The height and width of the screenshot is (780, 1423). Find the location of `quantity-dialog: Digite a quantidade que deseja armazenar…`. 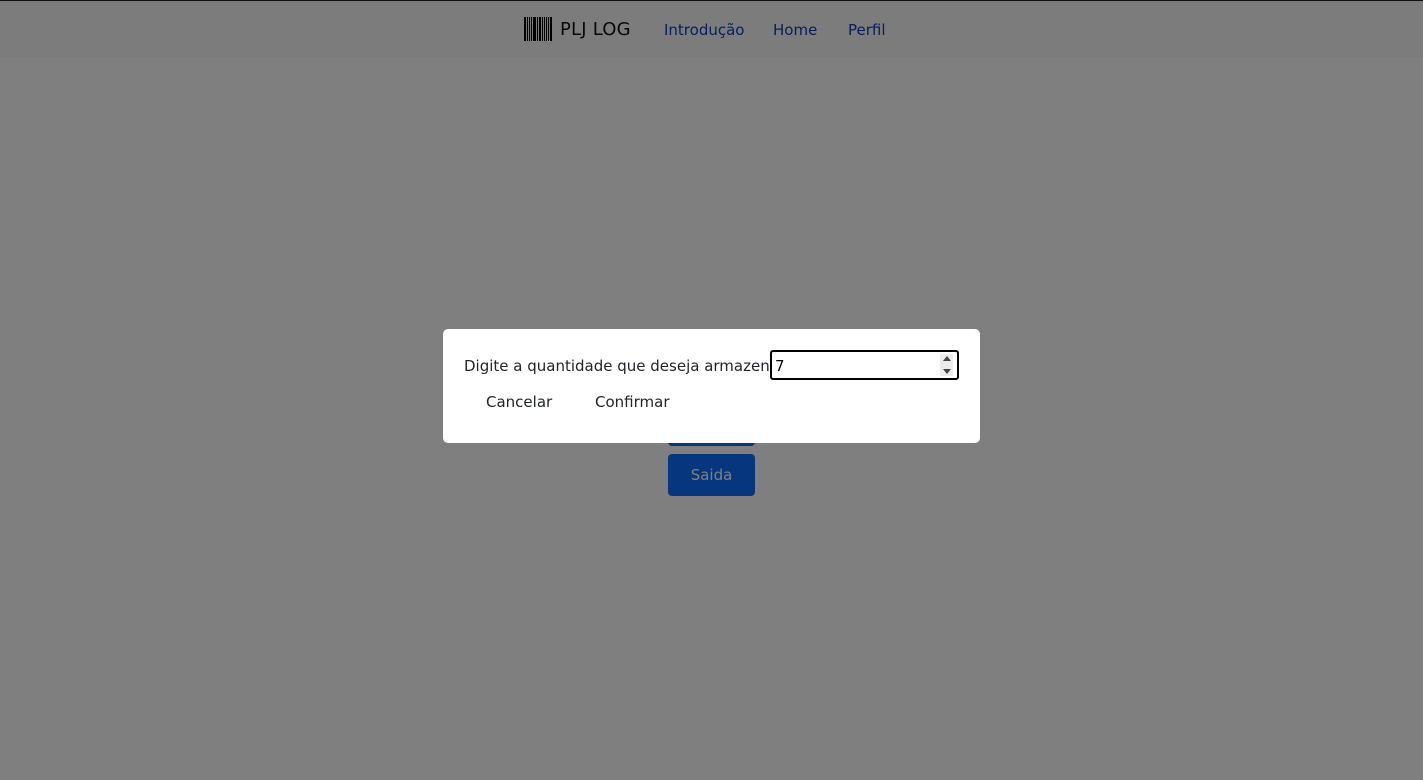

quantity-dialog: Digite a quantidade que deseja armazenar… is located at coordinates (711, 386).